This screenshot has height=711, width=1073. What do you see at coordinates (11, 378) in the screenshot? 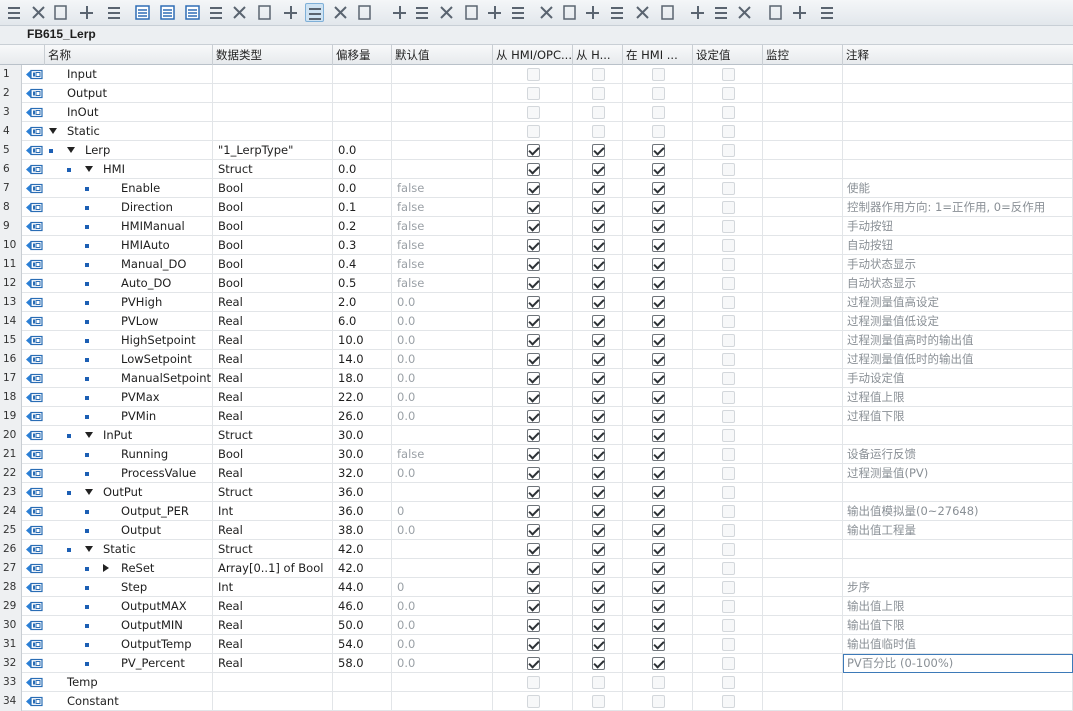
I see `row-number: 17` at bounding box center [11, 378].